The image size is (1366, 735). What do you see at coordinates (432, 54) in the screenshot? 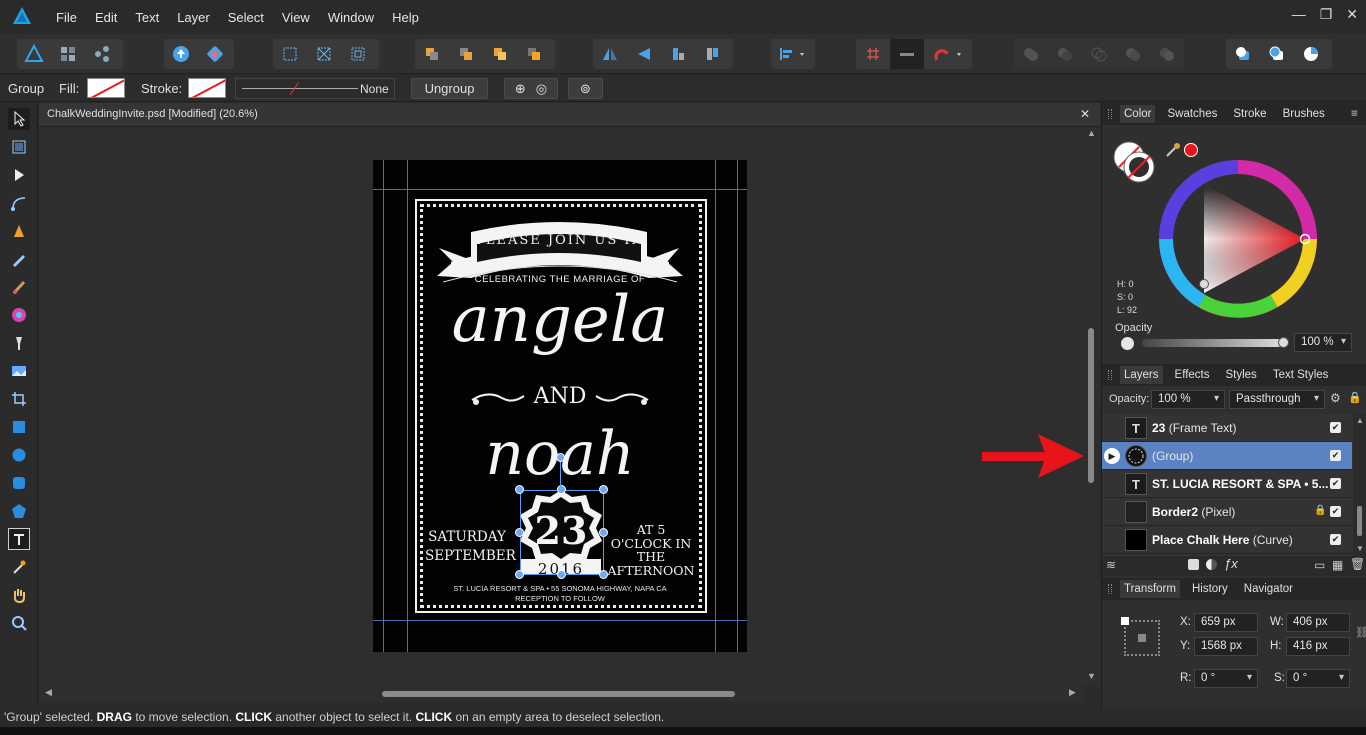
I see `move-to-back-icon` at bounding box center [432, 54].